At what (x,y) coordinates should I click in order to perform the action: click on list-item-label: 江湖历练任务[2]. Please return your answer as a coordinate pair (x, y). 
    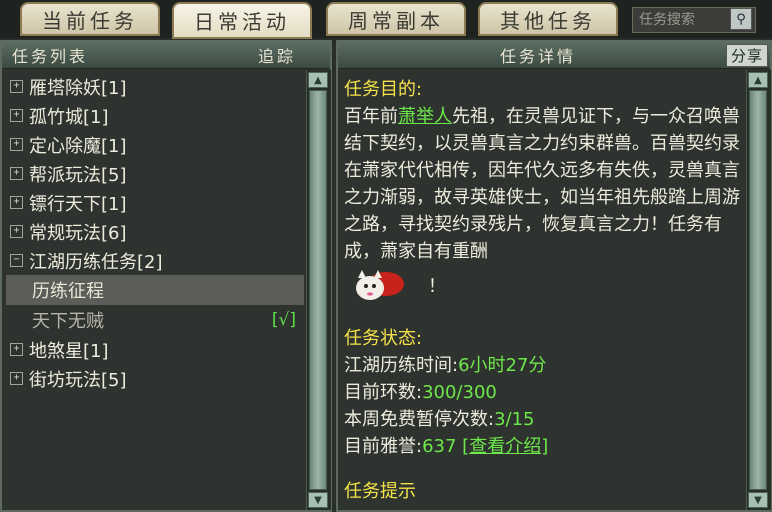
    Looking at the image, I should click on (96, 262).